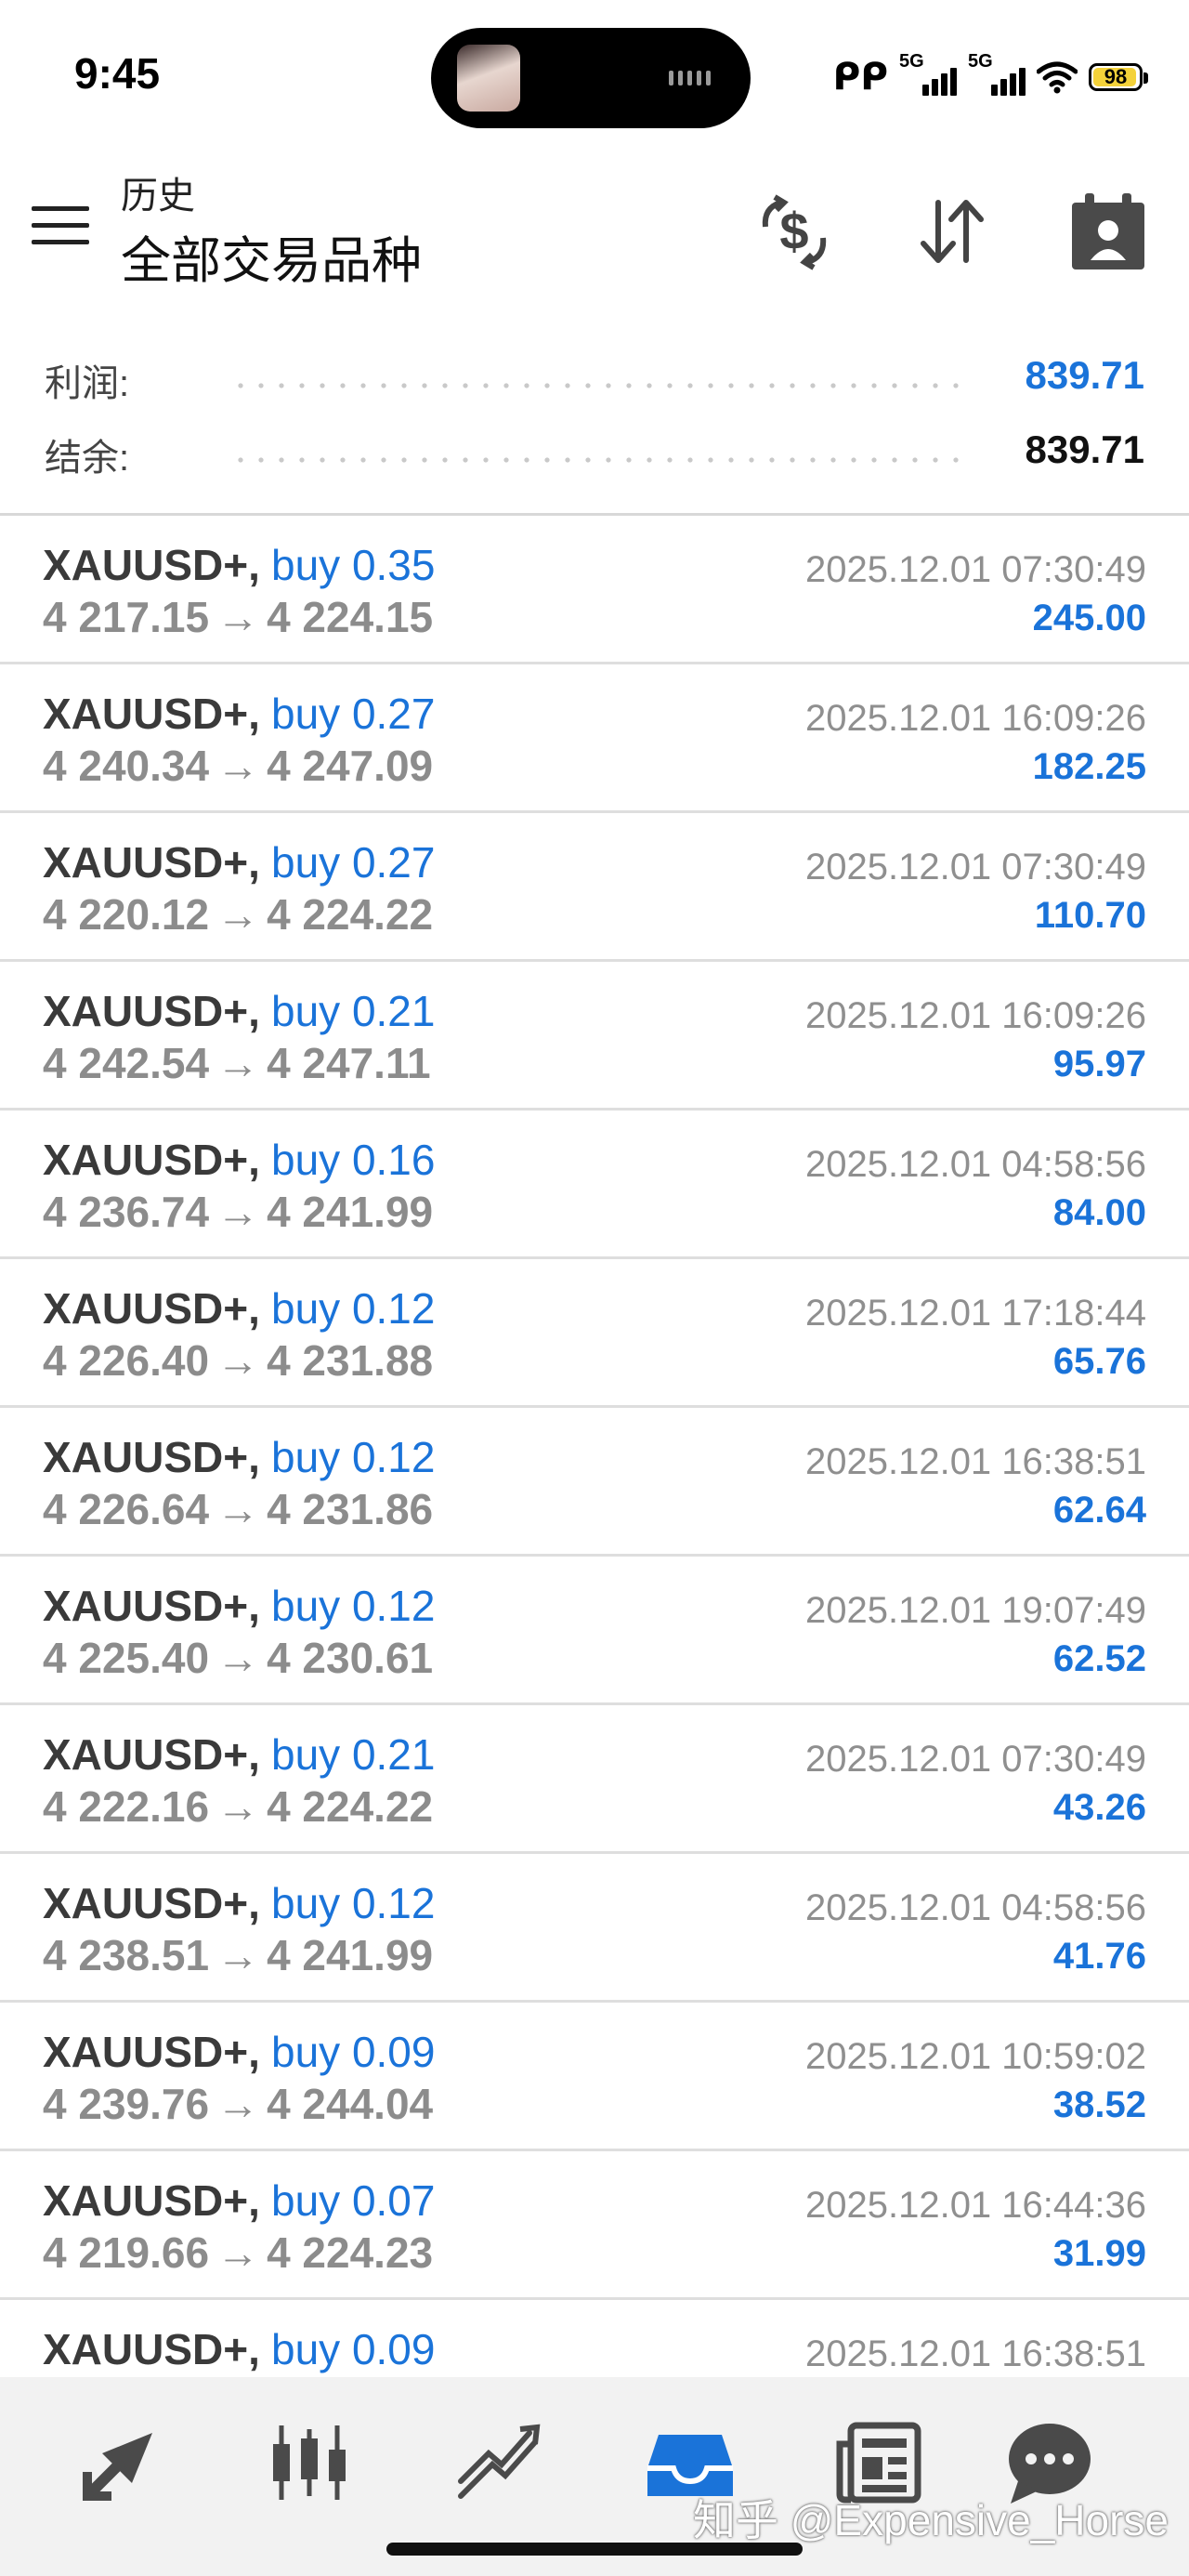 This screenshot has width=1189, height=2576. What do you see at coordinates (1089, 766) in the screenshot?
I see `trade-profit: 182.25` at bounding box center [1089, 766].